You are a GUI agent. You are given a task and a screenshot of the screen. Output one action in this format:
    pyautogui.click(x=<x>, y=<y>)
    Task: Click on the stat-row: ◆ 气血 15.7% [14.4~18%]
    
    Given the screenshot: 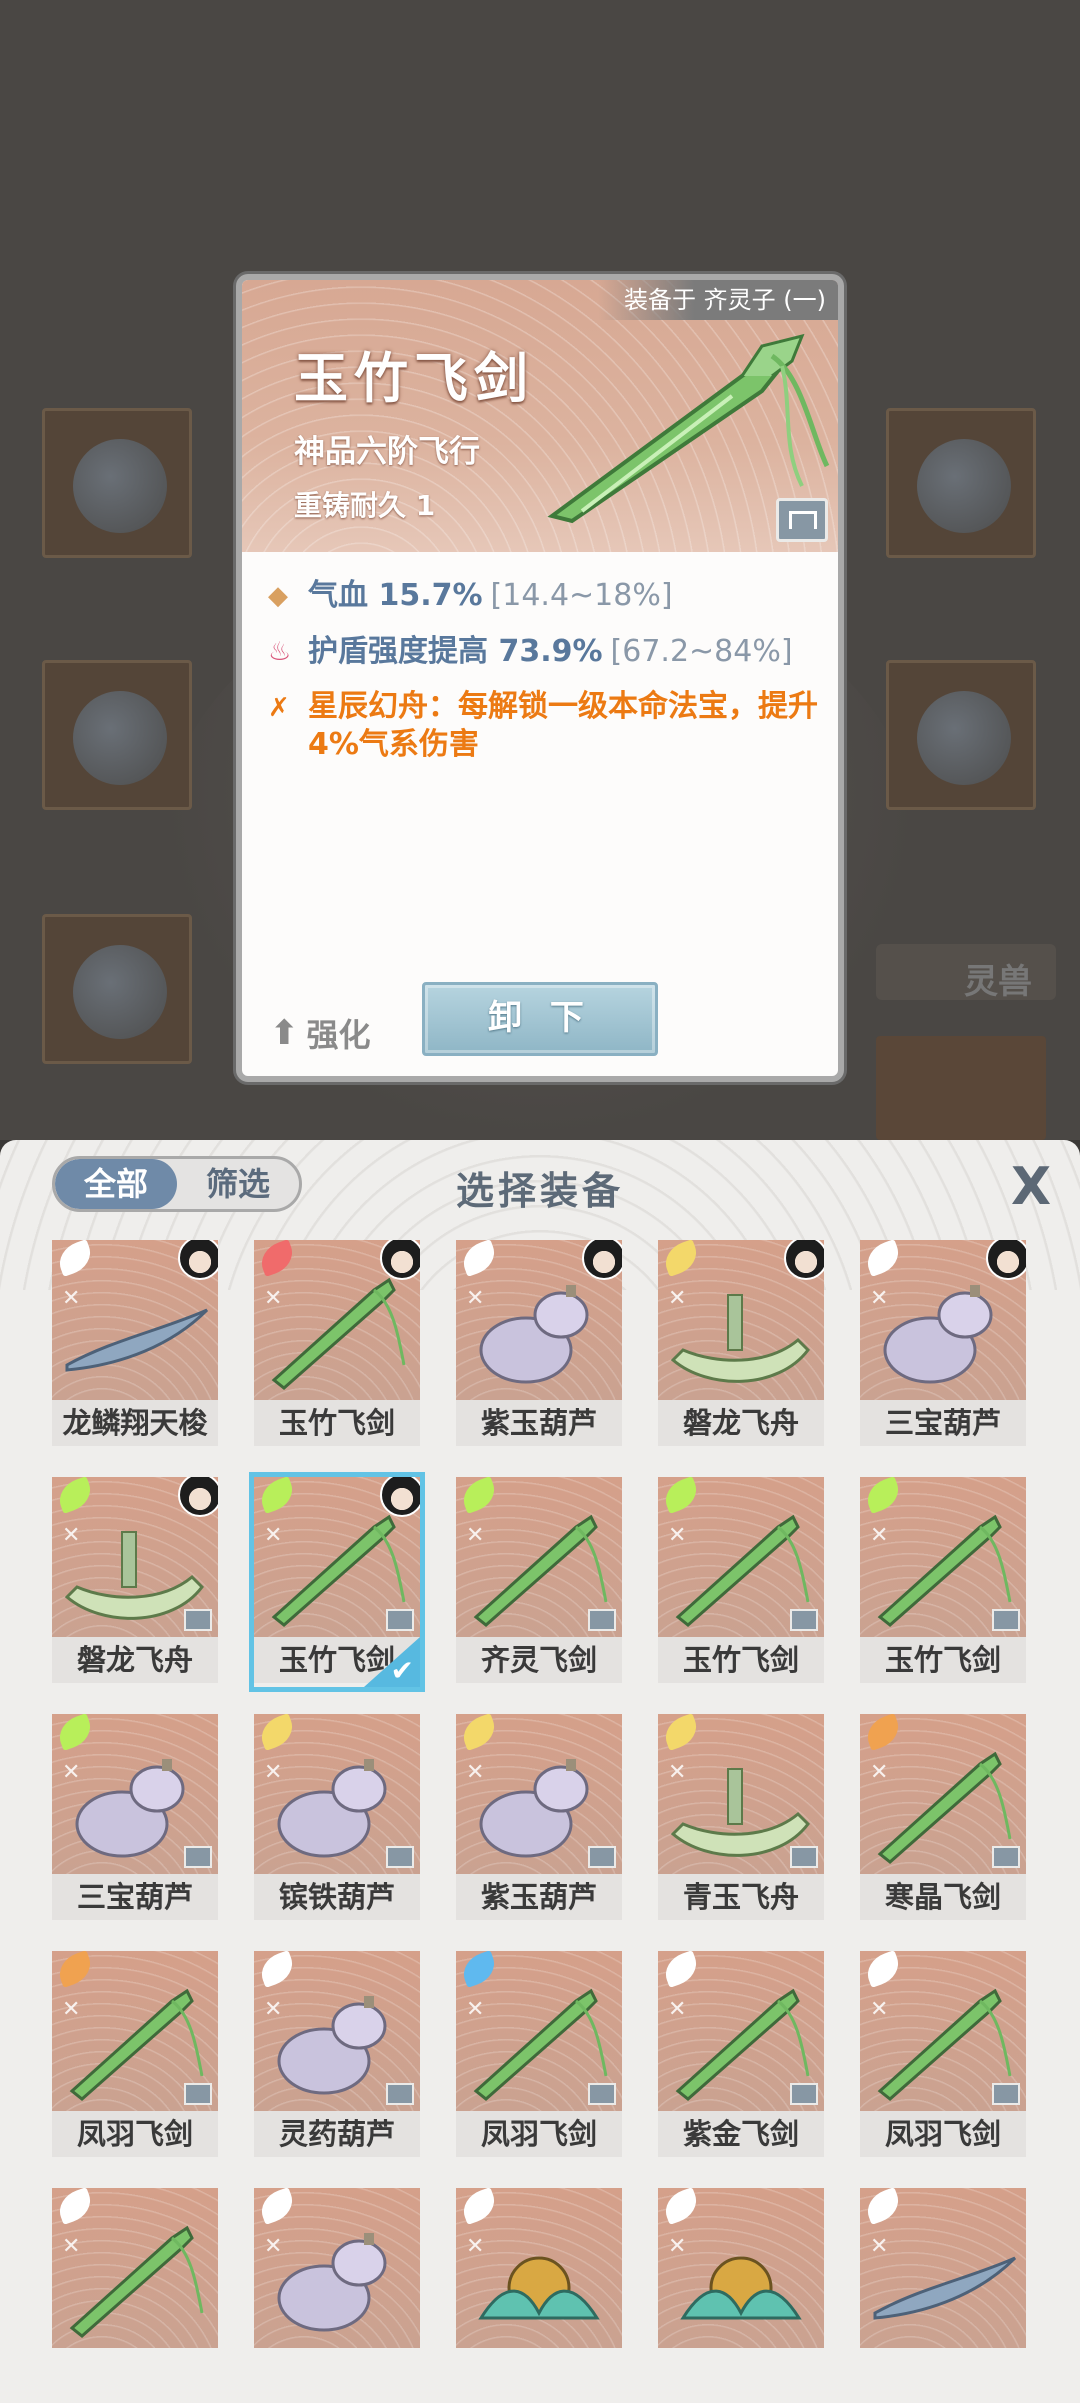 What is the action you would take?
    pyautogui.click(x=553, y=596)
    